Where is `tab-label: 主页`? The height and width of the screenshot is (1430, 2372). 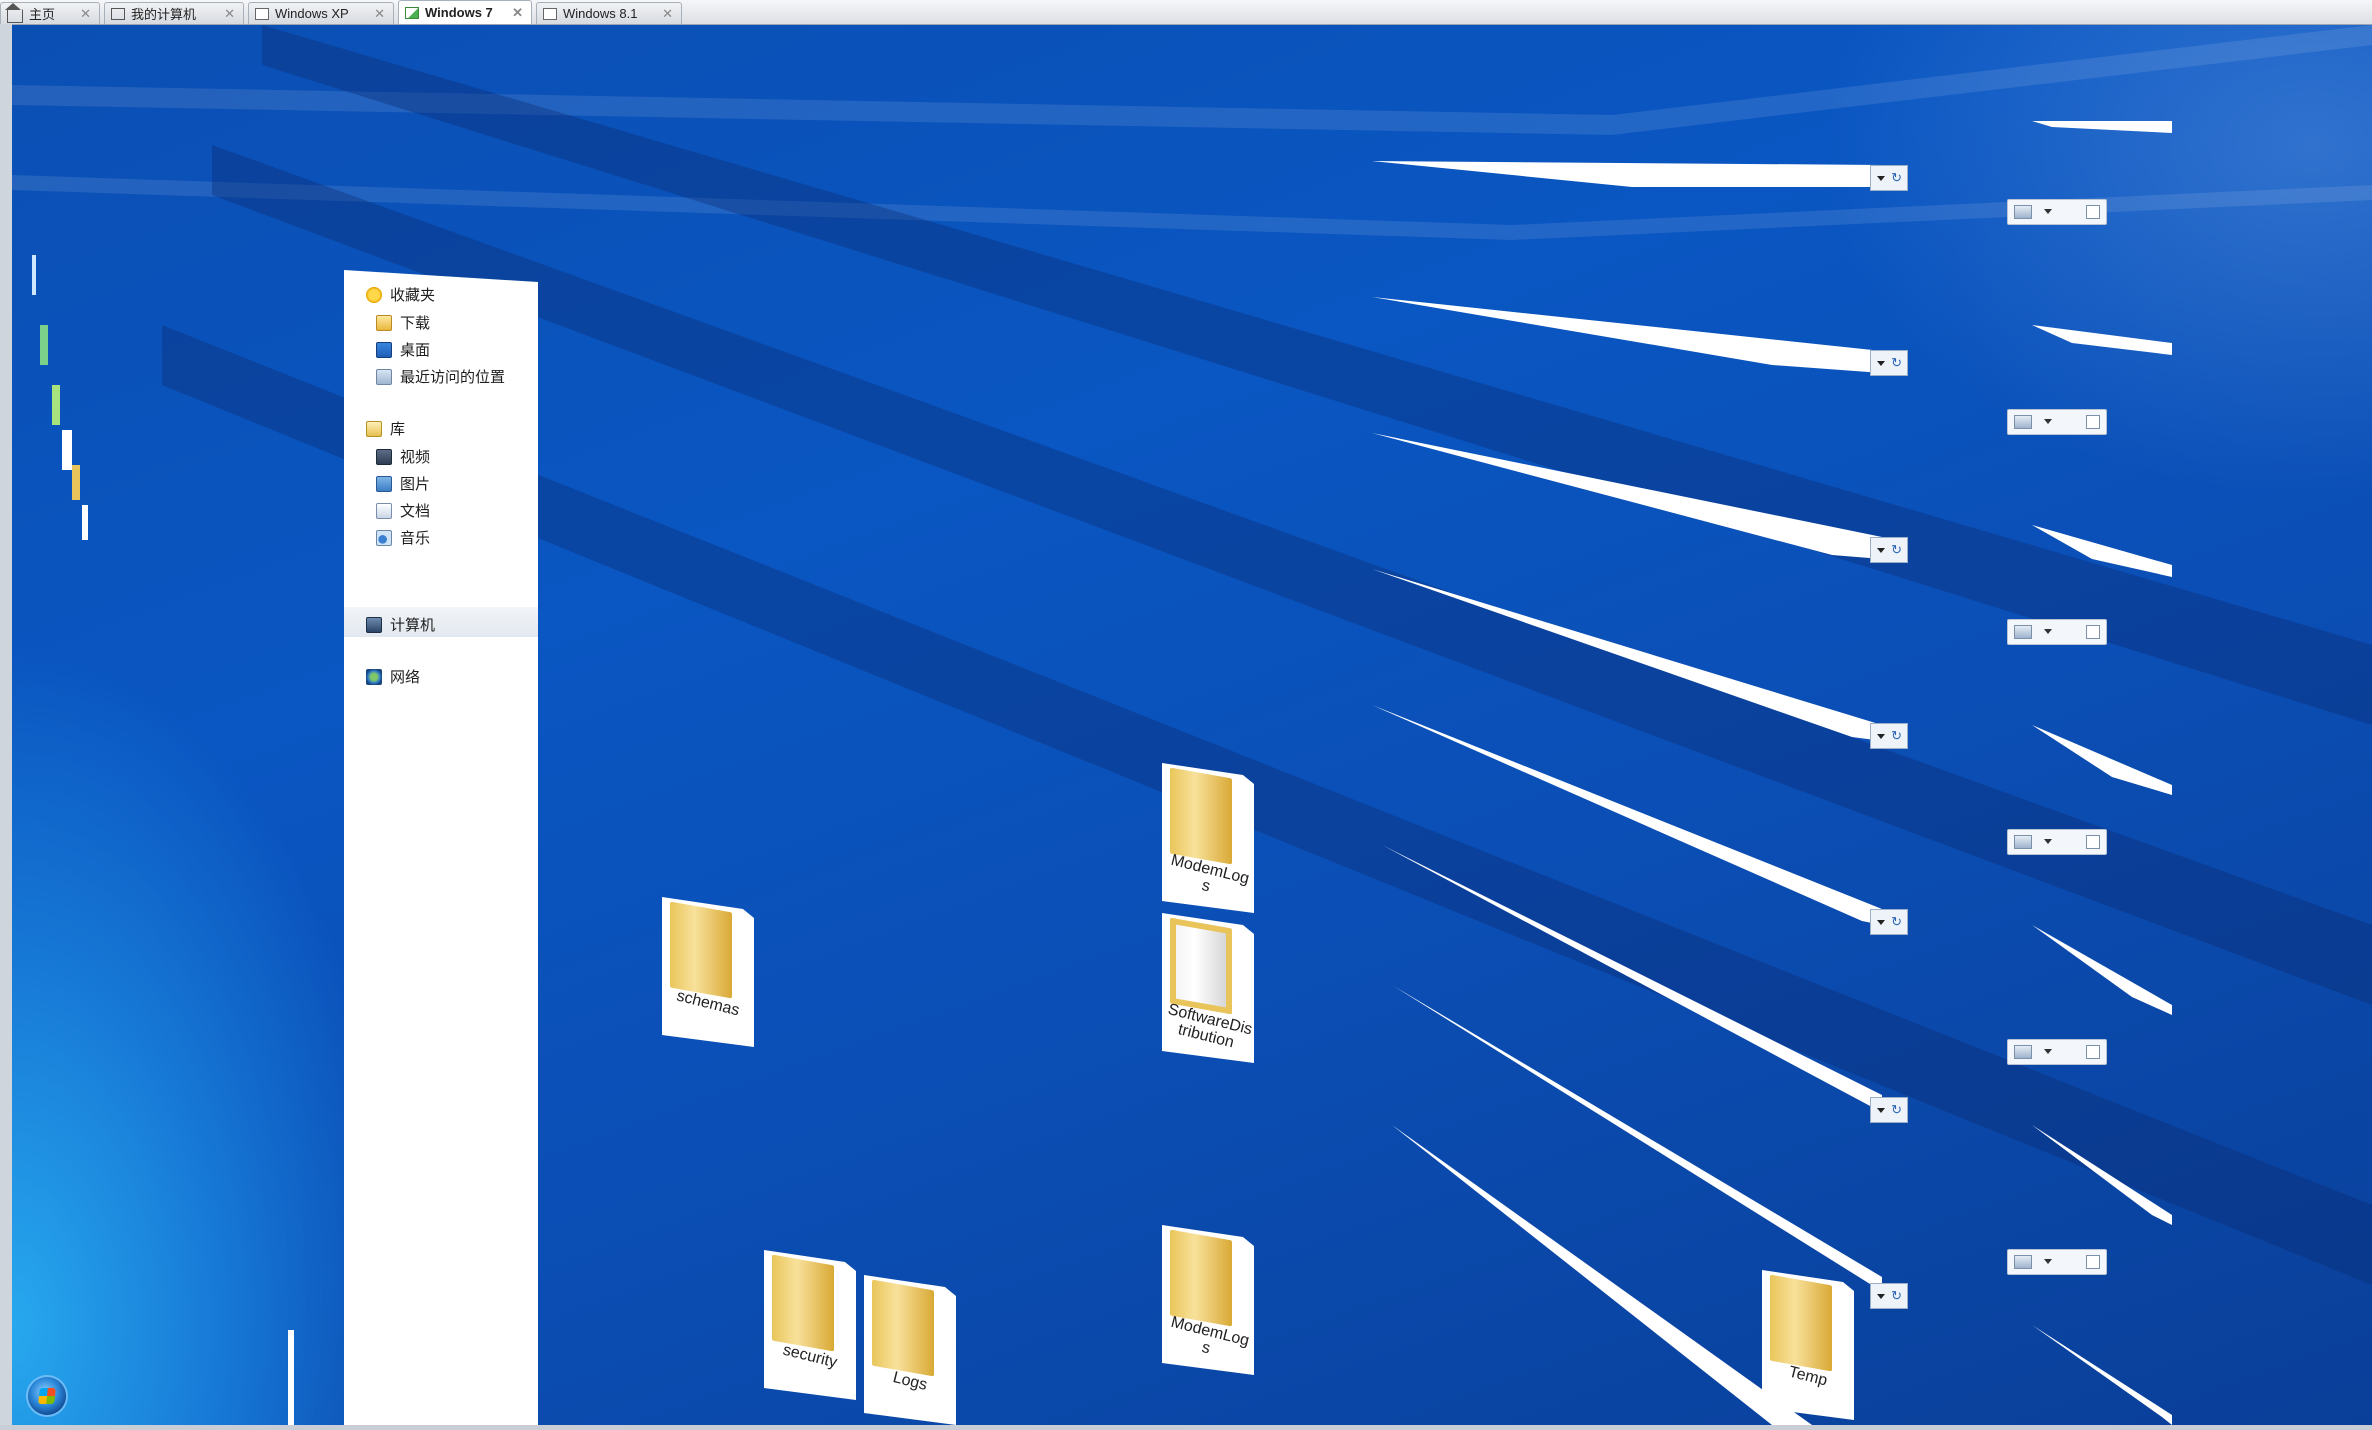 tab-label: 主页 is located at coordinates (42, 14).